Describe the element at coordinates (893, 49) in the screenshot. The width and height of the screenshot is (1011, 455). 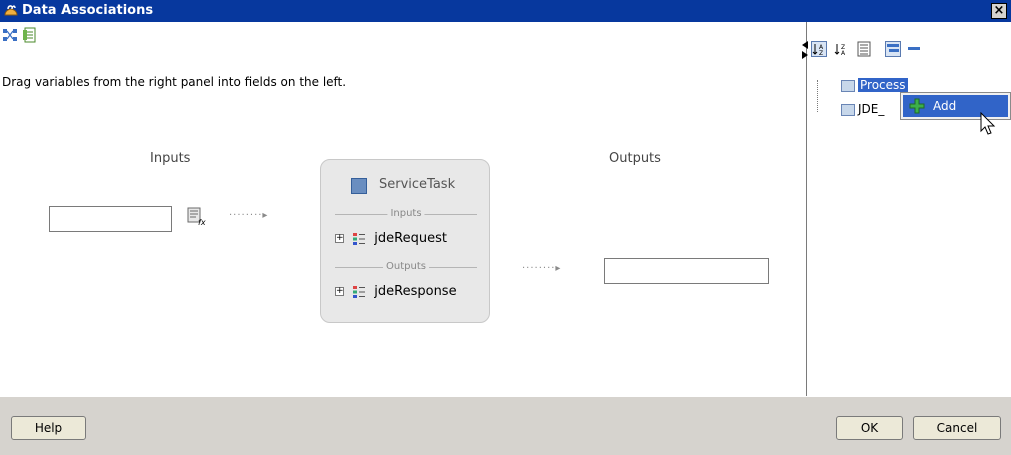
I see `expand-all-icon` at that location.